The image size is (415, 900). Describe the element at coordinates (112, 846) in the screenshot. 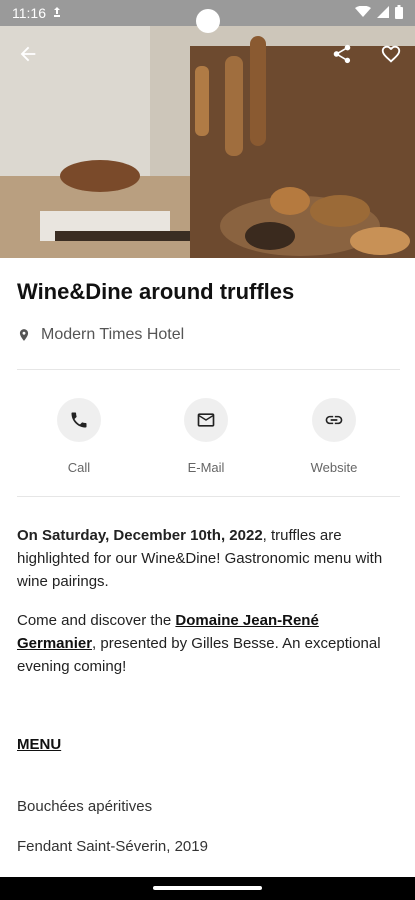

I see `menu-item: Fendant Saint-Séverin, 2019` at that location.